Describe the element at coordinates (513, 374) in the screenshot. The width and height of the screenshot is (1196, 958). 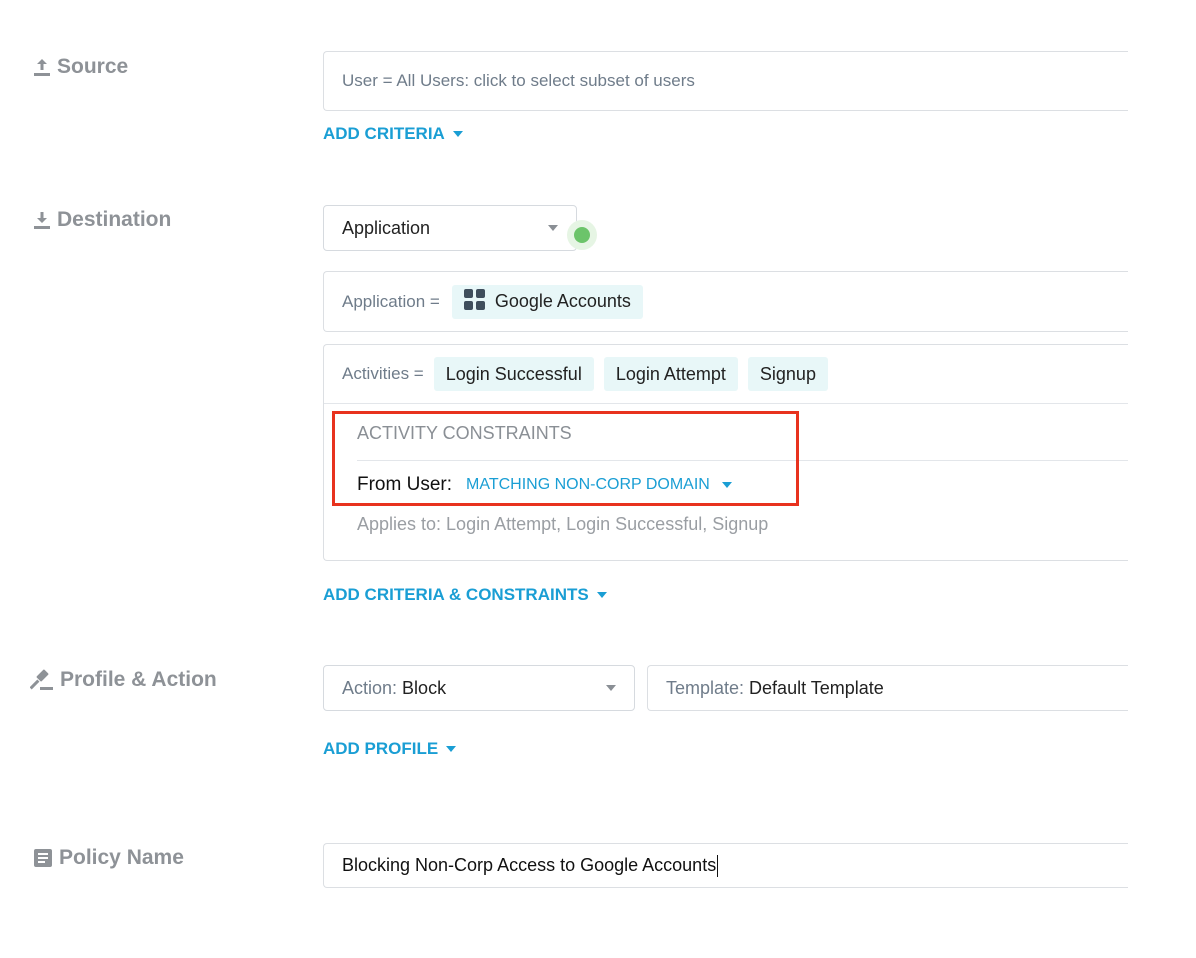
I see `activity-chip: Login Successful` at that location.